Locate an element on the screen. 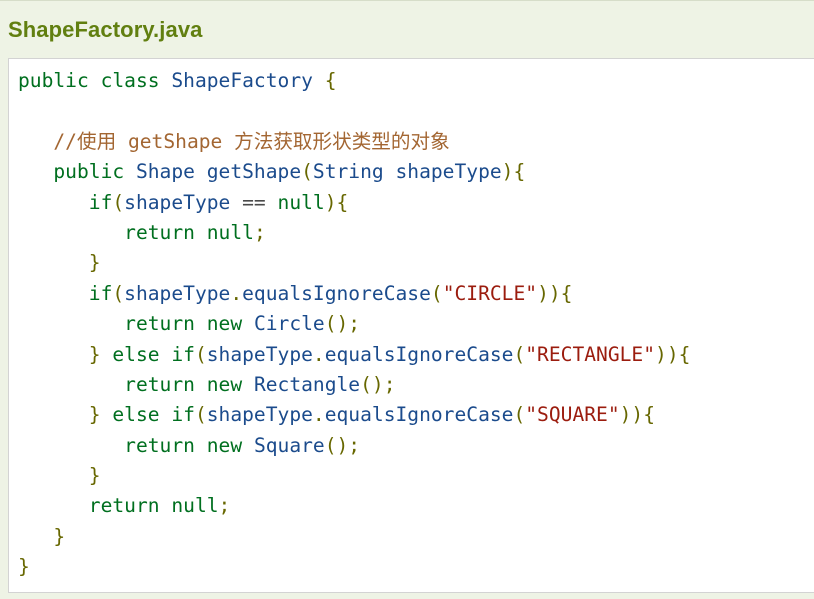  code-line-1: public class ShapeFactory { is located at coordinates (354, 81).